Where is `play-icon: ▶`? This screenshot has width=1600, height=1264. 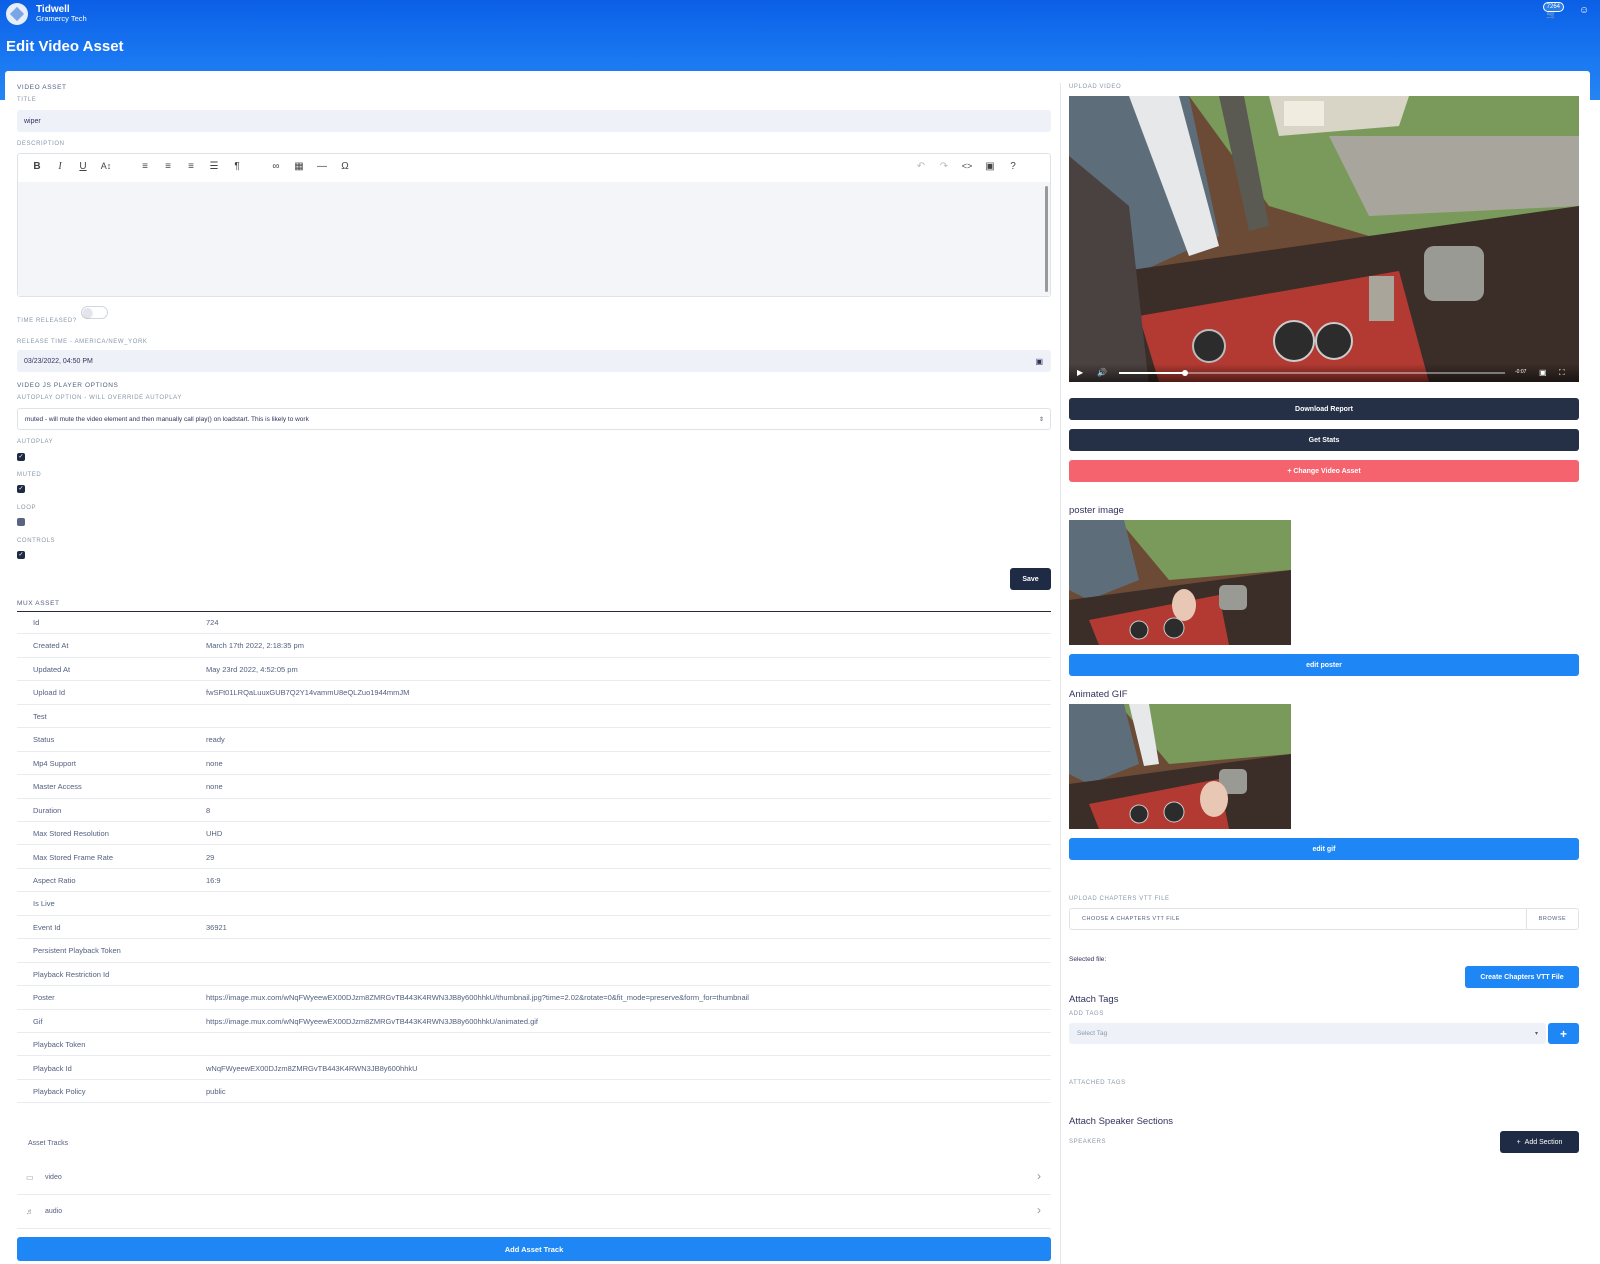 play-icon: ▶ is located at coordinates (1080, 372).